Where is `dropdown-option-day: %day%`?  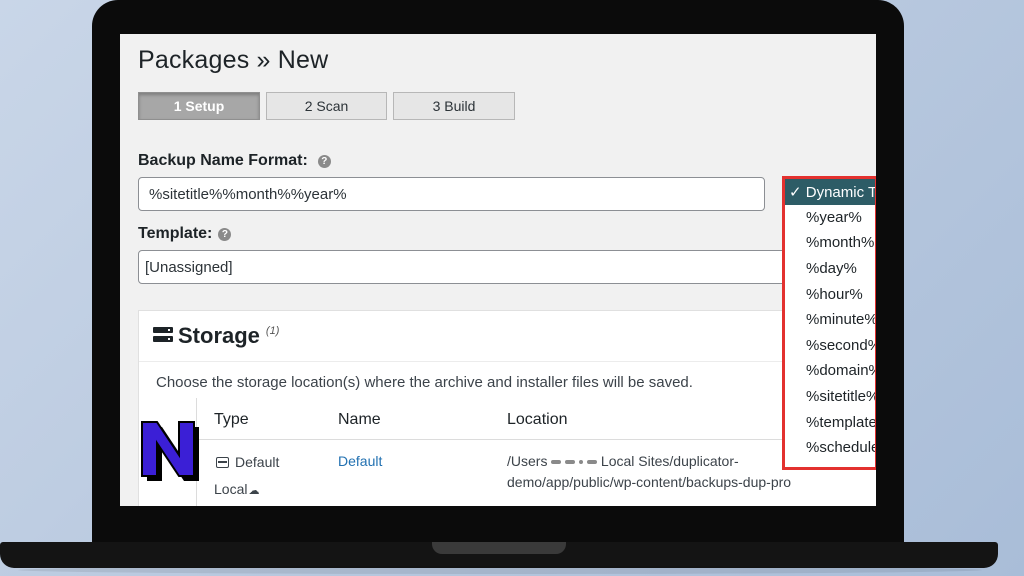 dropdown-option-day: %day% is located at coordinates (830, 269).